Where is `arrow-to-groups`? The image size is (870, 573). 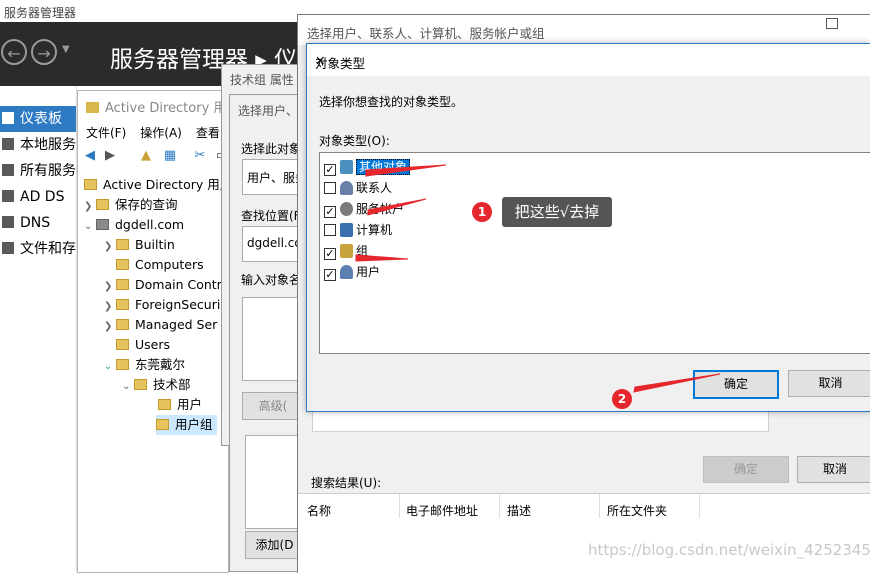 arrow-to-groups is located at coordinates (382, 258).